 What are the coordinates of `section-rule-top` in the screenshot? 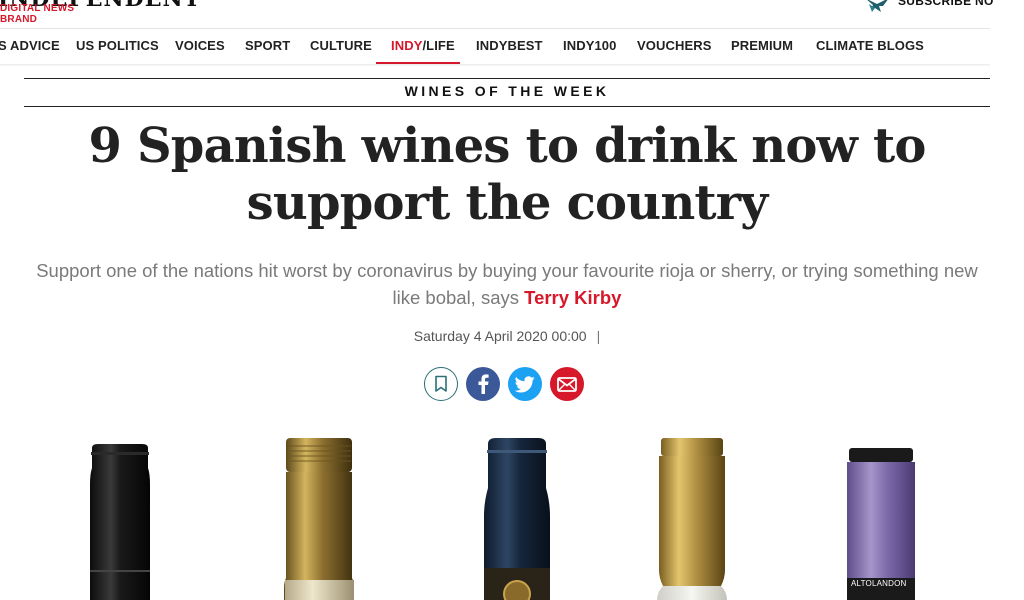 It's located at (507, 78).